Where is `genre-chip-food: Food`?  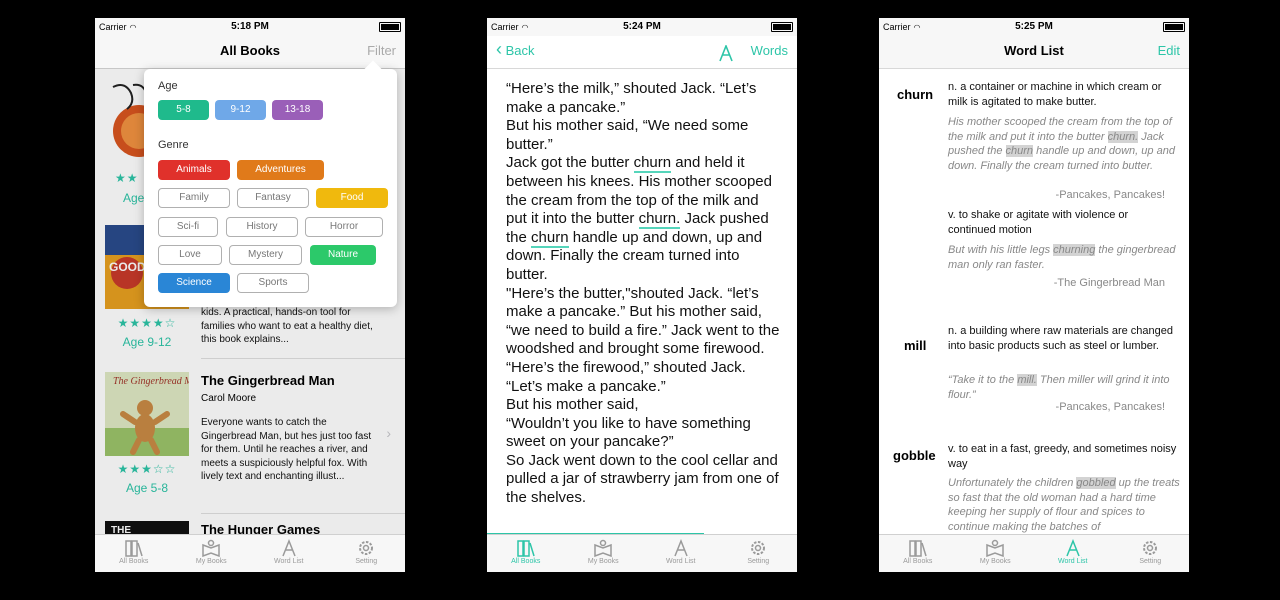
genre-chip-food: Food is located at coordinates (352, 198).